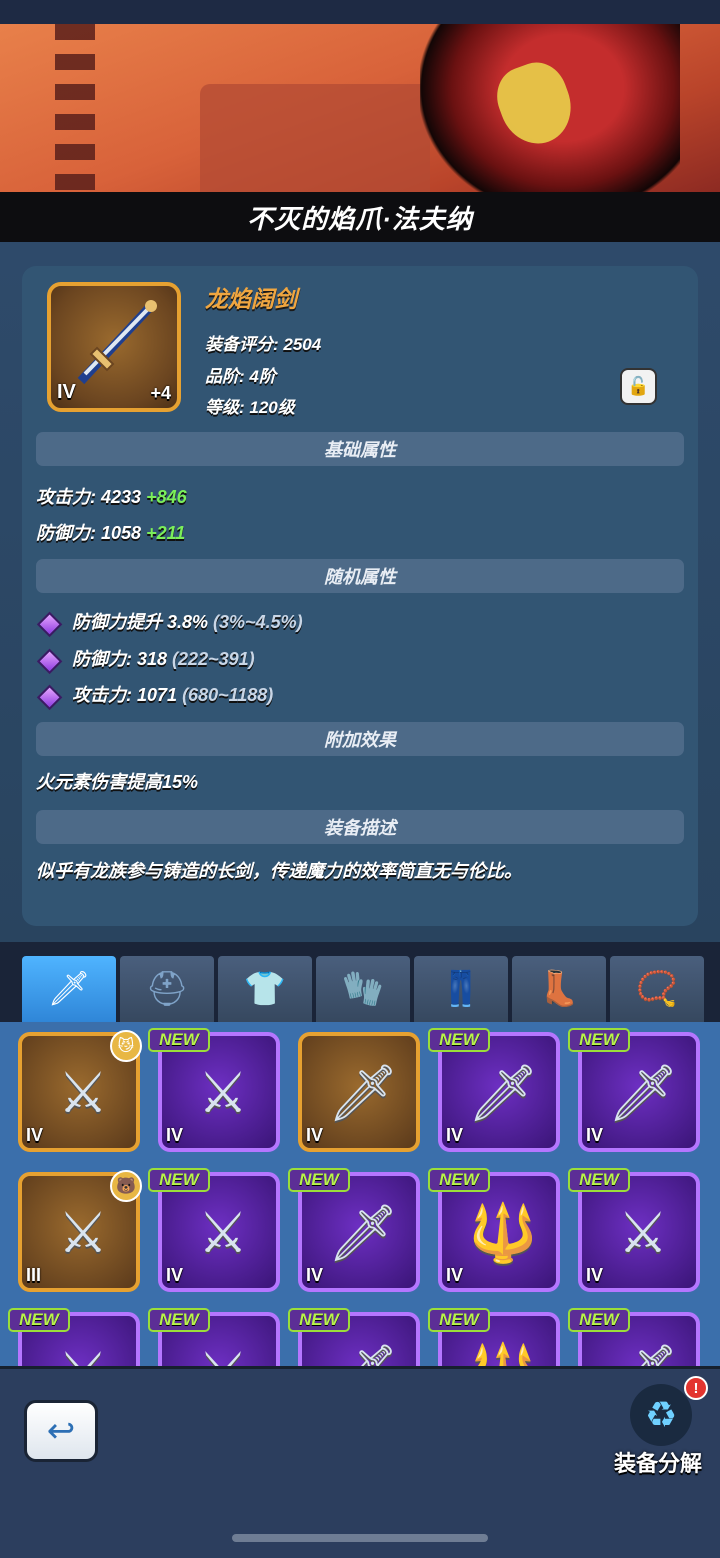 The height and width of the screenshot is (1558, 720). Describe the element at coordinates (117, 782) in the screenshot. I see `extra-effect-text: 火元素伤害提高15%` at that location.